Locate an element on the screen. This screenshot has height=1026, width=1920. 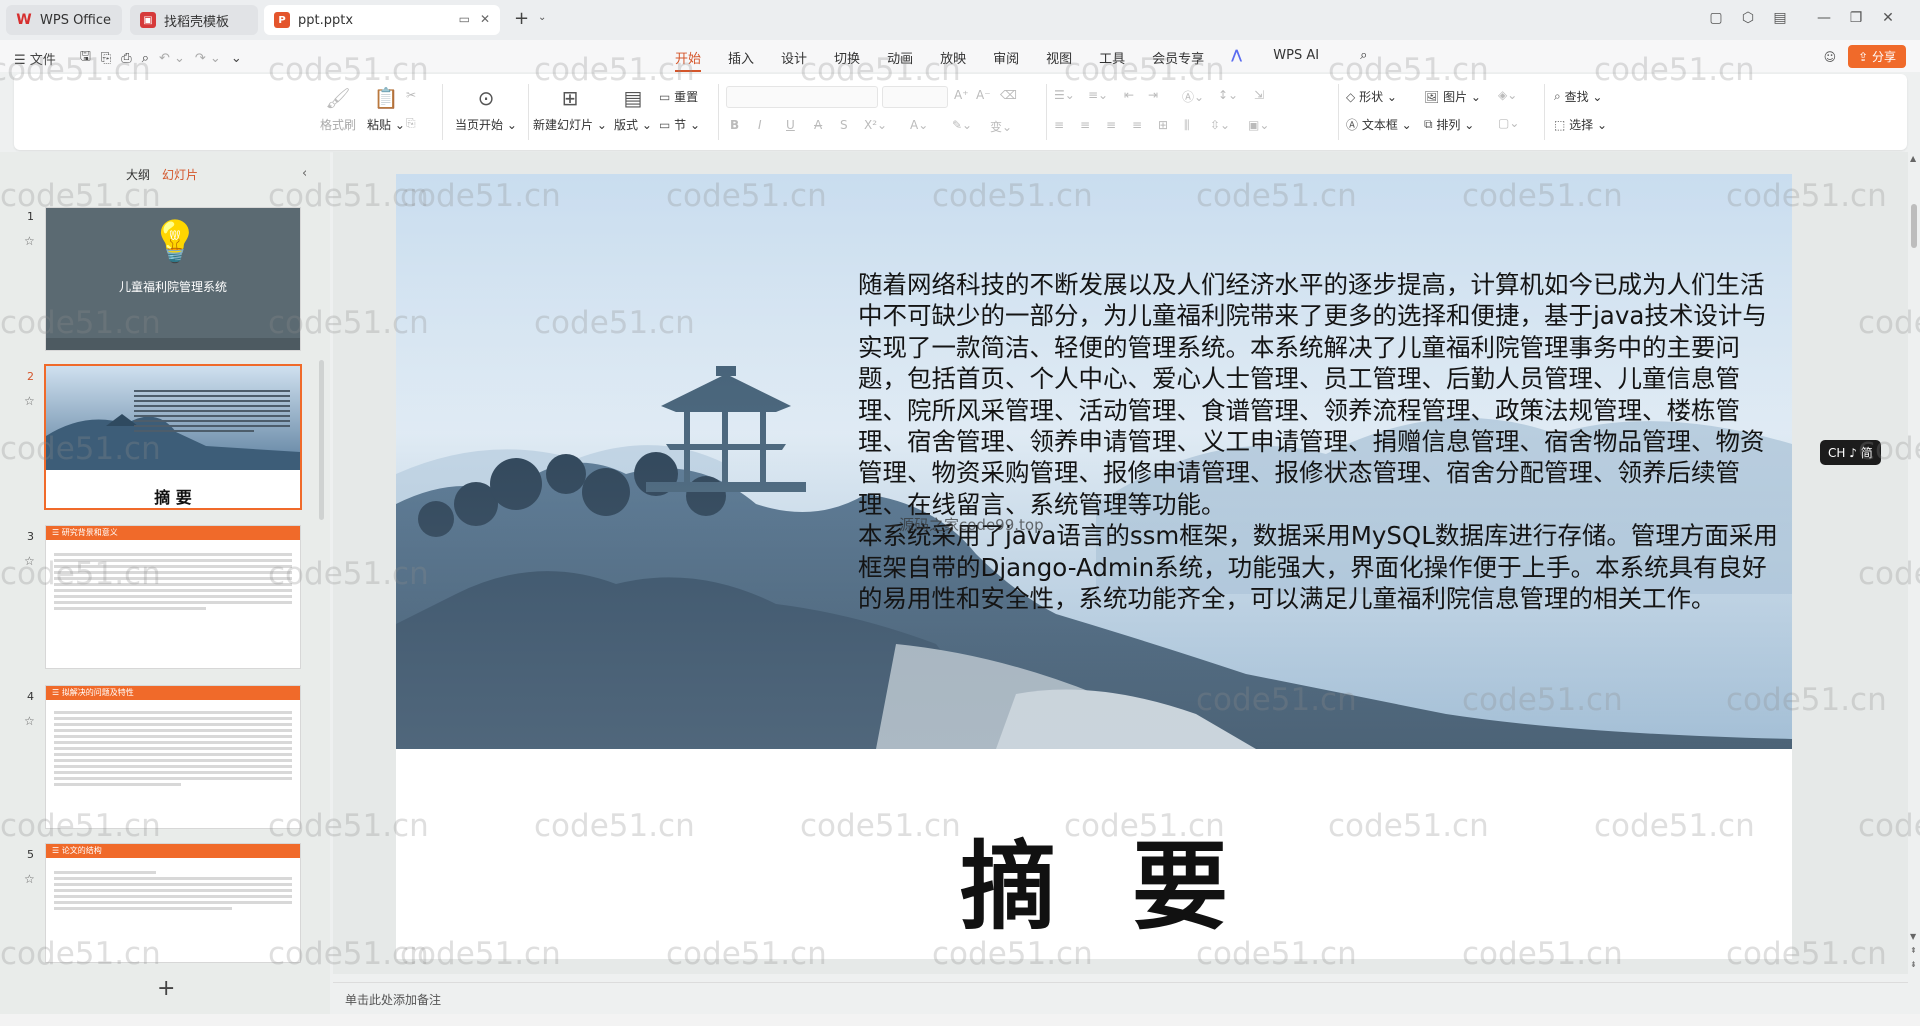
tab-transition: 切换 is located at coordinates (847, 57).